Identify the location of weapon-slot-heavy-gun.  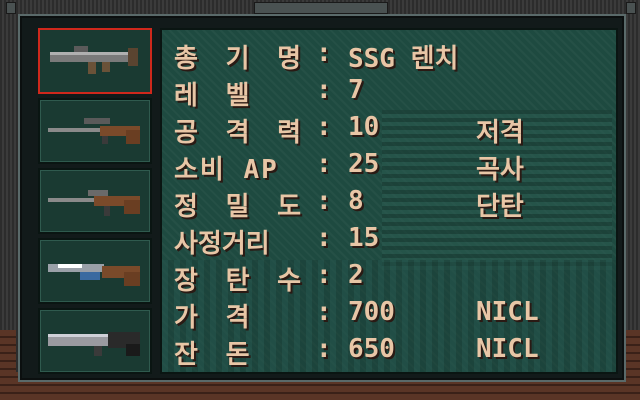
(95, 341).